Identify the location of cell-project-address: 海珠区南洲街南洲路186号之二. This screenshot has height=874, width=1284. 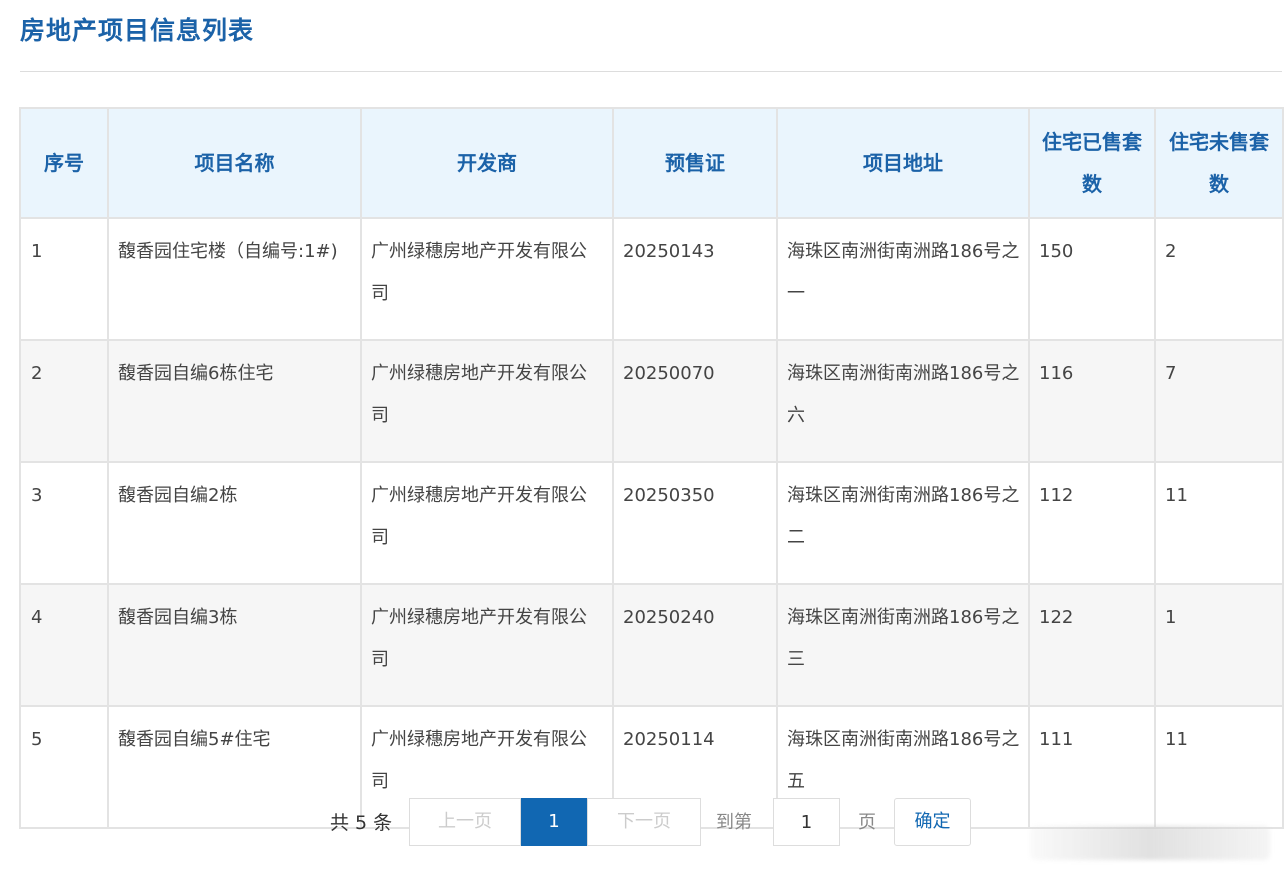
(903, 523).